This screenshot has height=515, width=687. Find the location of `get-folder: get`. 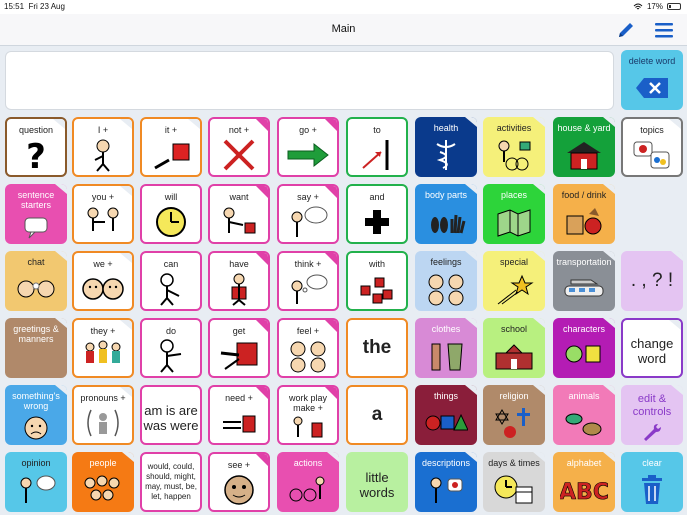

get-folder: get is located at coordinates (239, 348).